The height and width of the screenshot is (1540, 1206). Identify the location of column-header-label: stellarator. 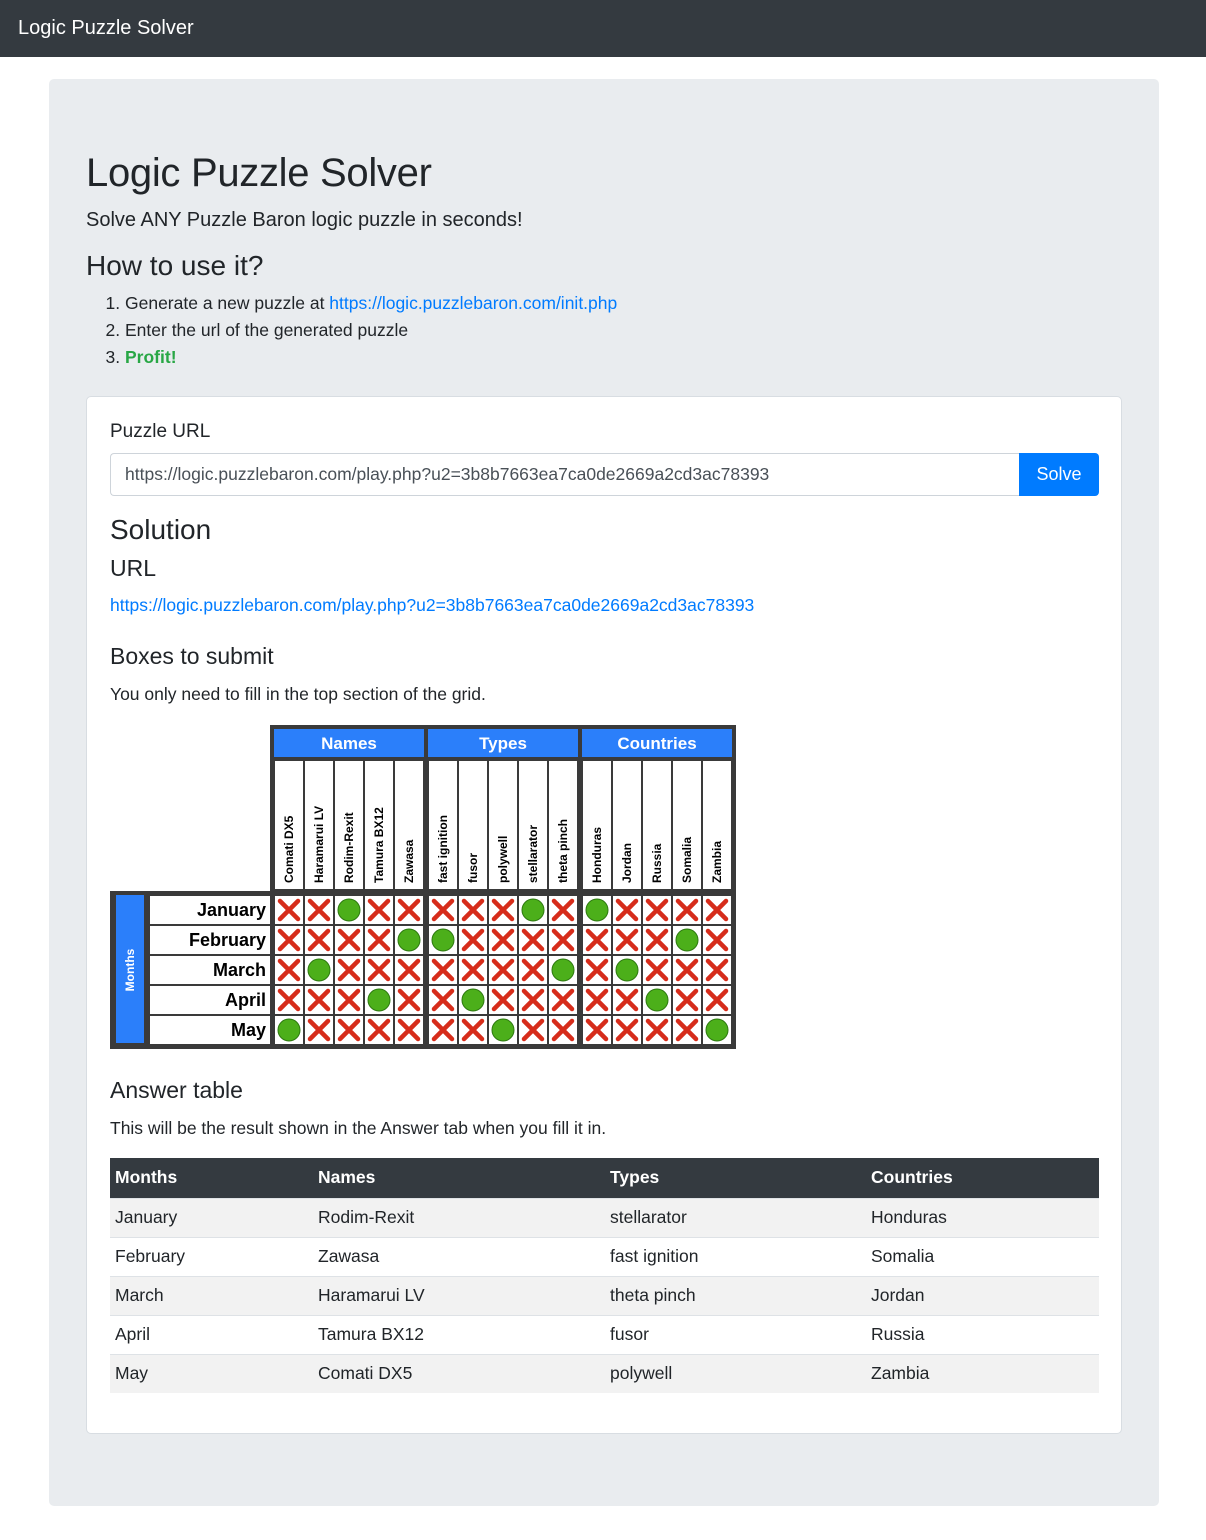
(533, 854).